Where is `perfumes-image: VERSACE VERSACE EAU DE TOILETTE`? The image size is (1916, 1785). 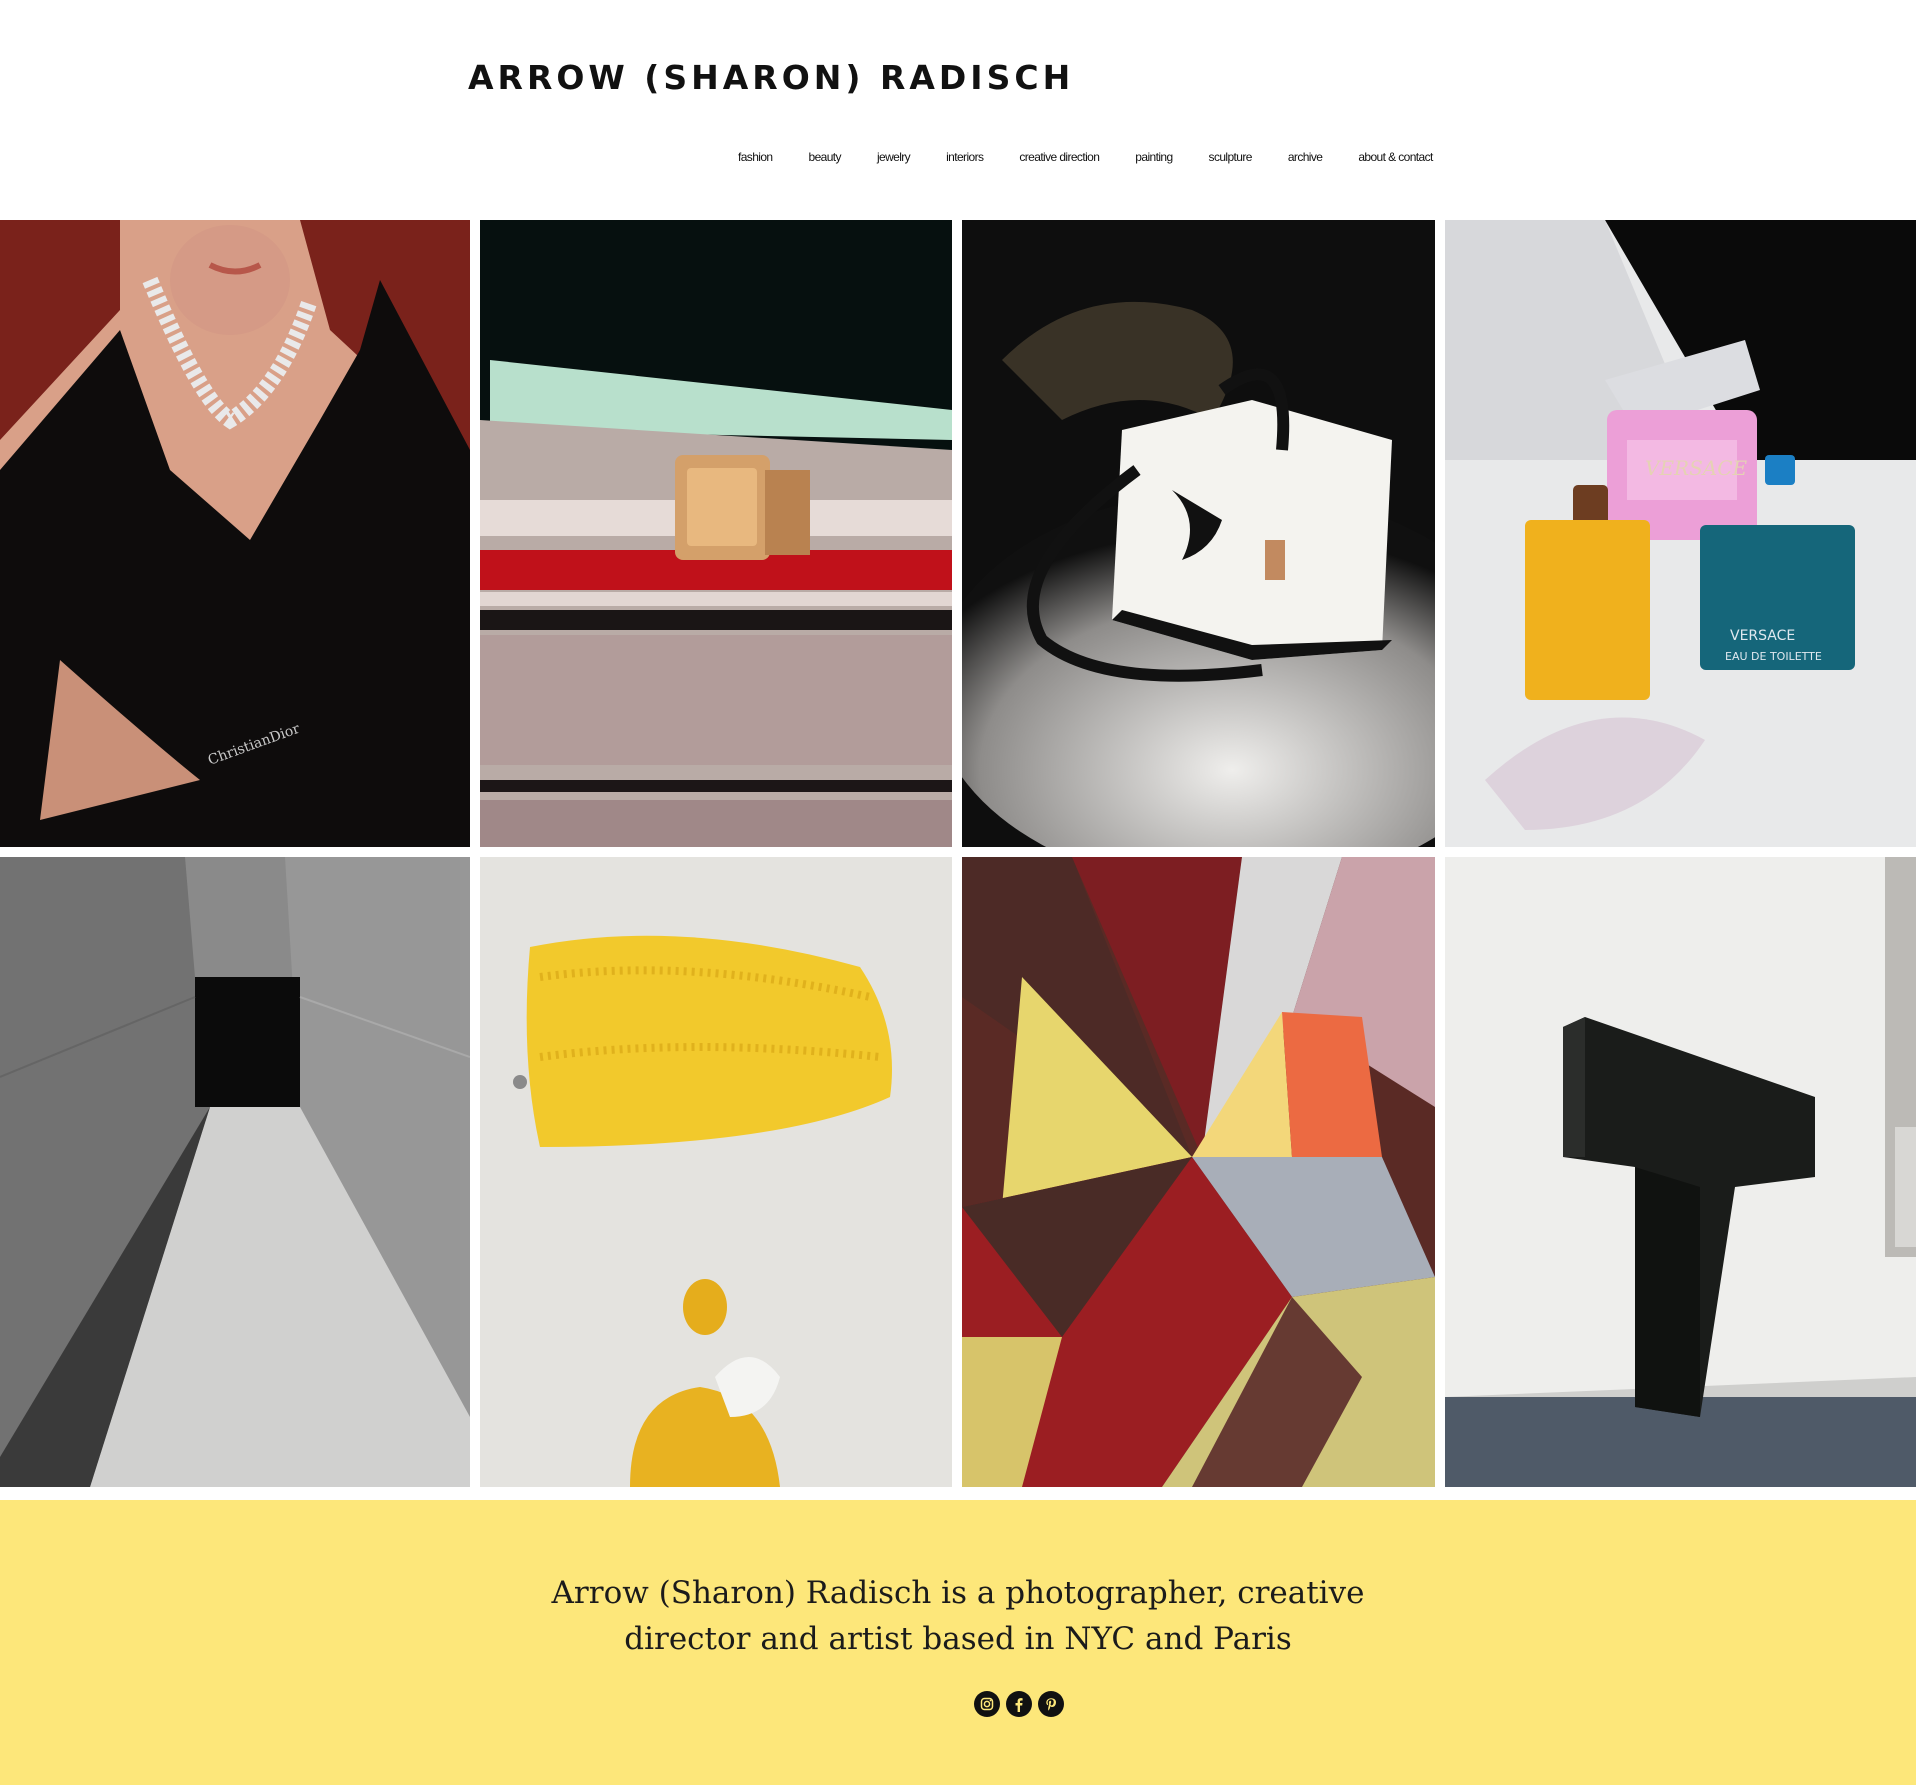 perfumes-image: VERSACE VERSACE EAU DE TOILETTE is located at coordinates (1680, 533).